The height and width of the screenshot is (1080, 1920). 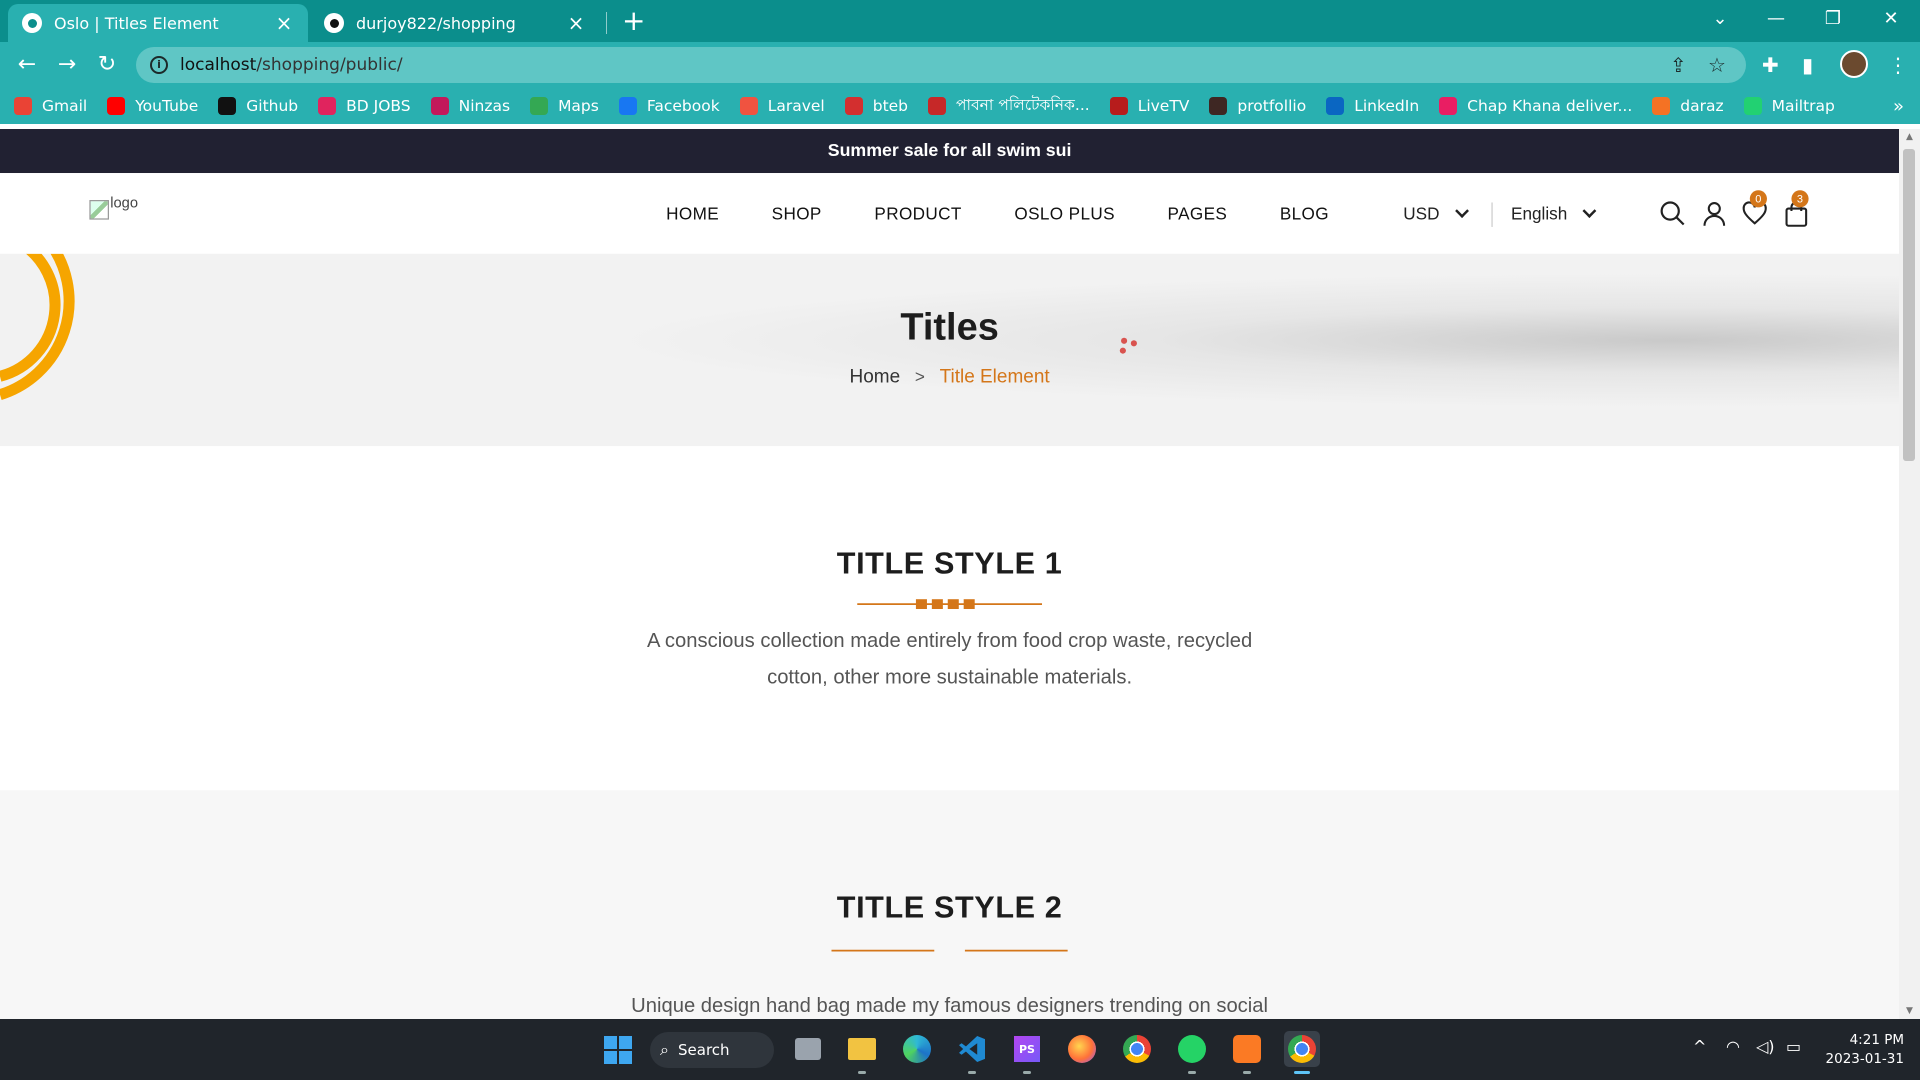 I want to click on new-tab-icon: +, so click(x=633, y=21).